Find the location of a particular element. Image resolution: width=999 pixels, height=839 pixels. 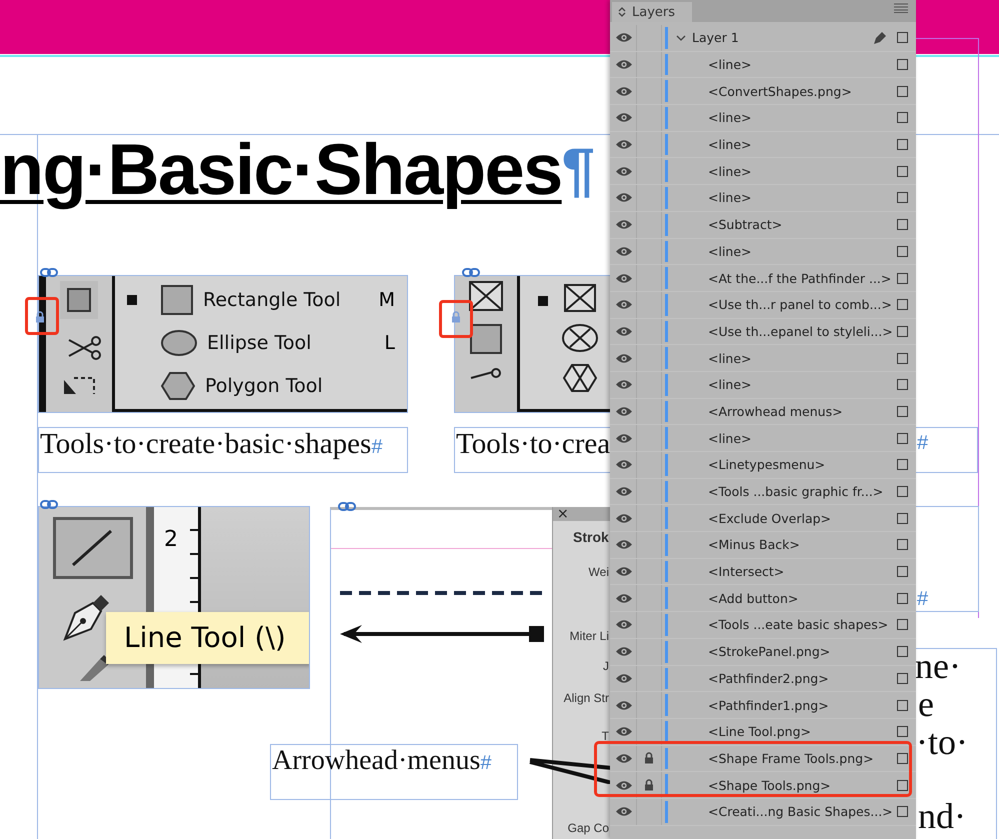

menu-icon is located at coordinates (901, 8).